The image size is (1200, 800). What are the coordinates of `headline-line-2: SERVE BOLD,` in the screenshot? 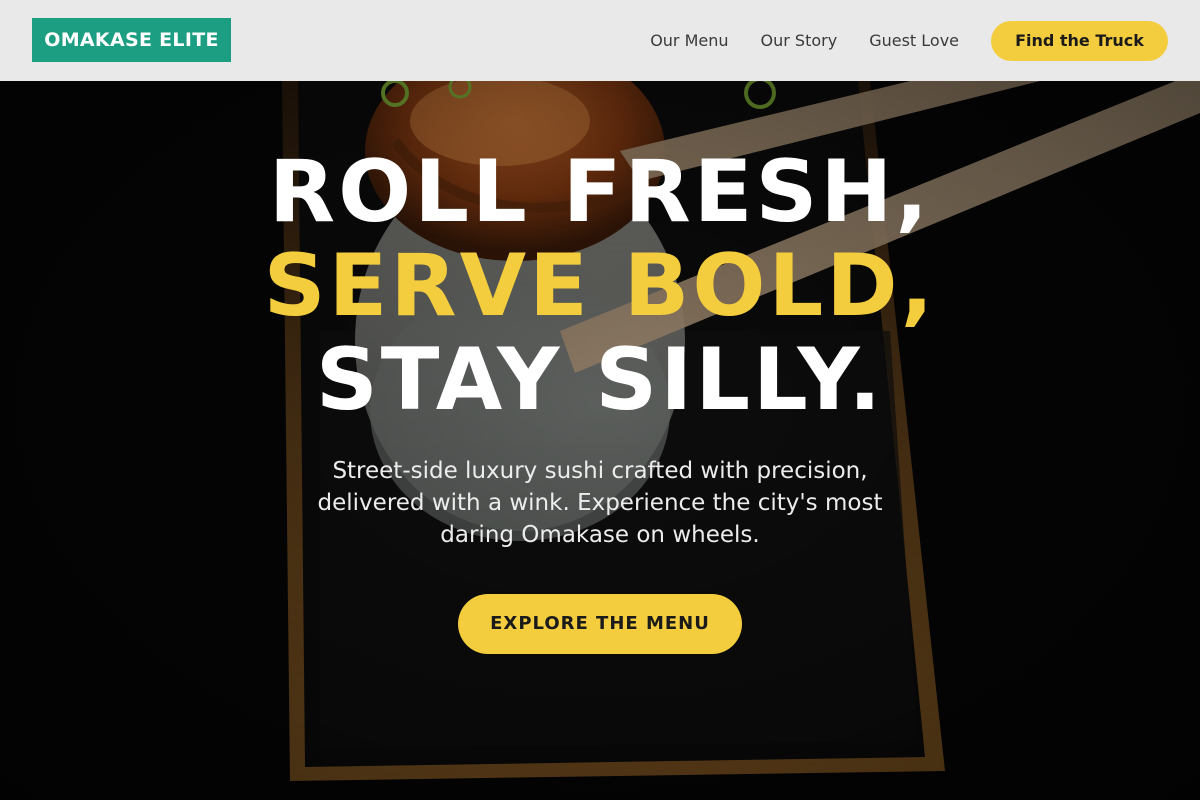 It's located at (600, 286).